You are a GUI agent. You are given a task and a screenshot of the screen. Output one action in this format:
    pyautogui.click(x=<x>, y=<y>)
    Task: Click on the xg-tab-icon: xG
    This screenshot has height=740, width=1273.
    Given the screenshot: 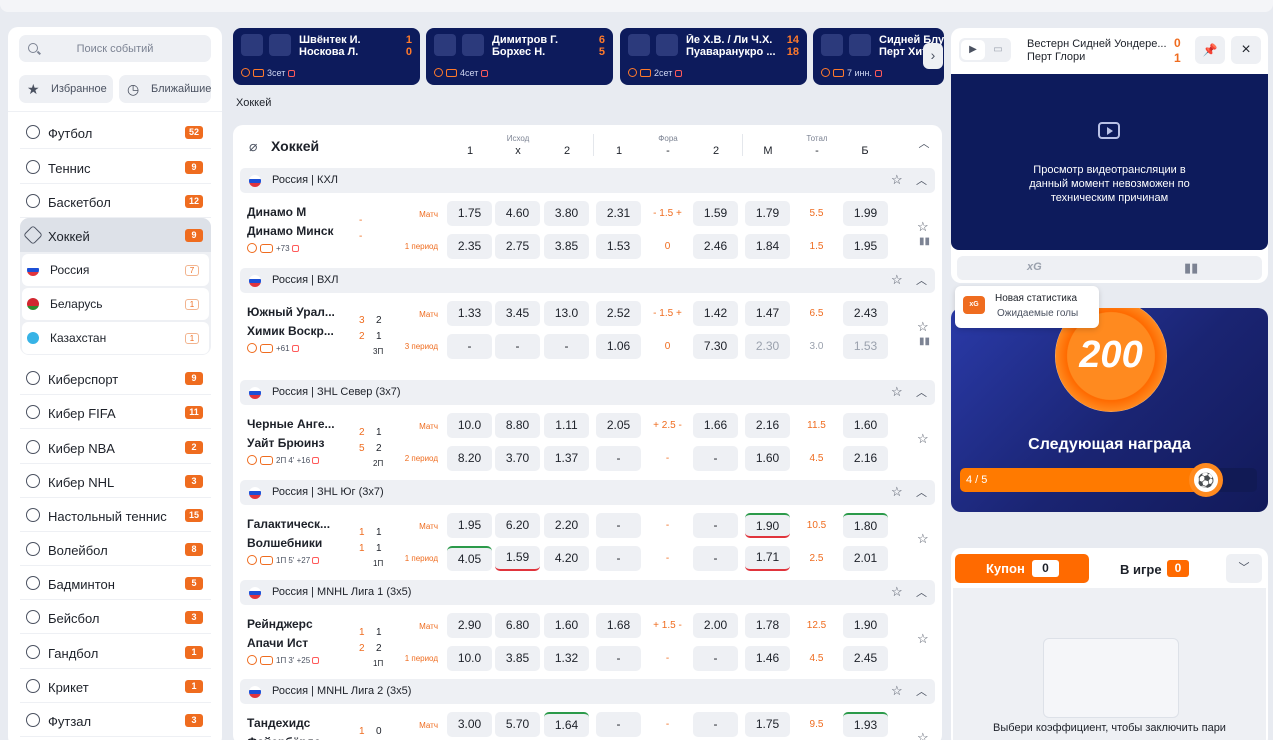 What is the action you would take?
    pyautogui.click(x=1034, y=267)
    